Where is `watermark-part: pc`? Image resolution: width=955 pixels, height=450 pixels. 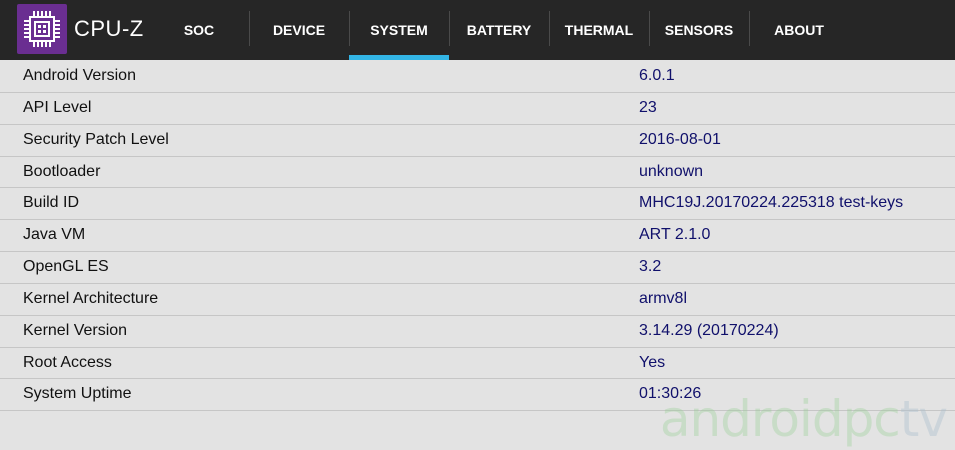
watermark-part: pc is located at coordinates (871, 419).